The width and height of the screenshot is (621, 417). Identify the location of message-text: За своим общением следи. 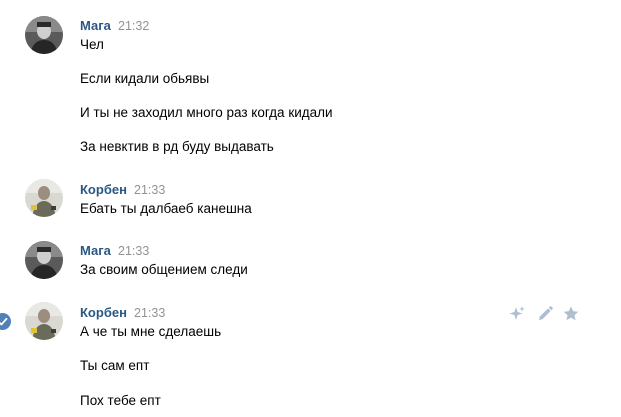
(164, 269).